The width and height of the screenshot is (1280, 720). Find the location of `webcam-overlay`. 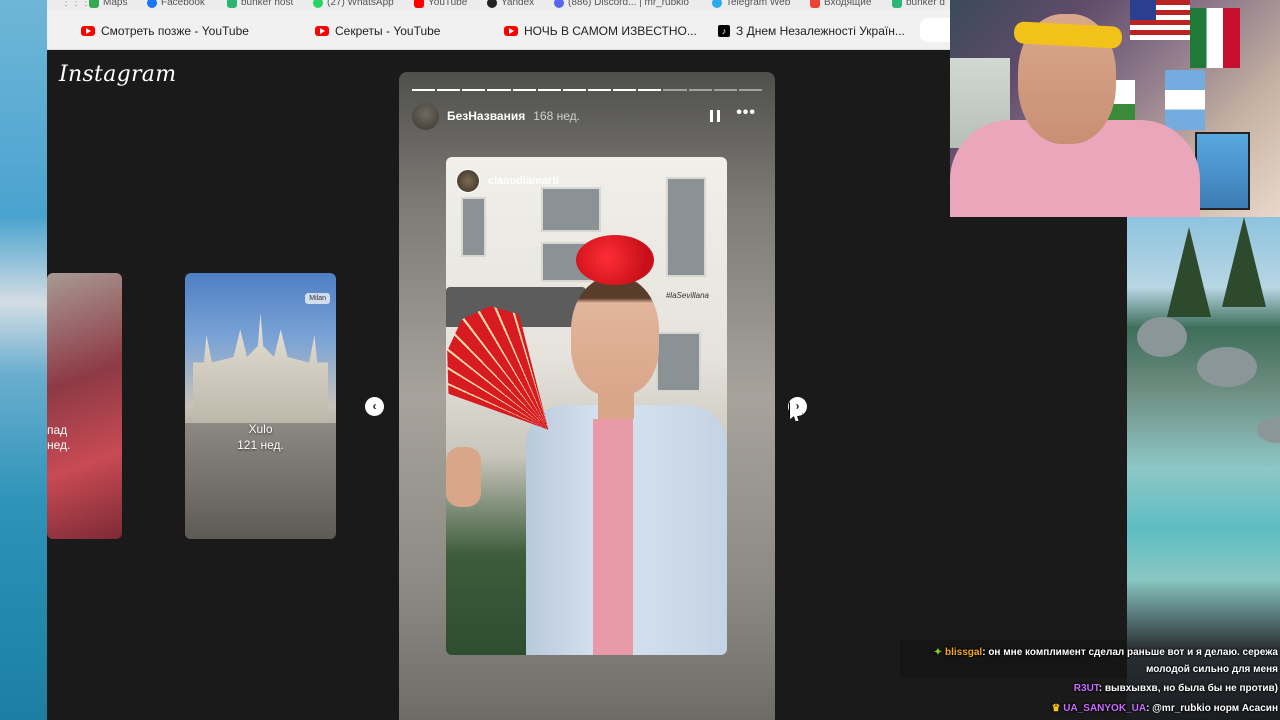

webcam-overlay is located at coordinates (1115, 108).